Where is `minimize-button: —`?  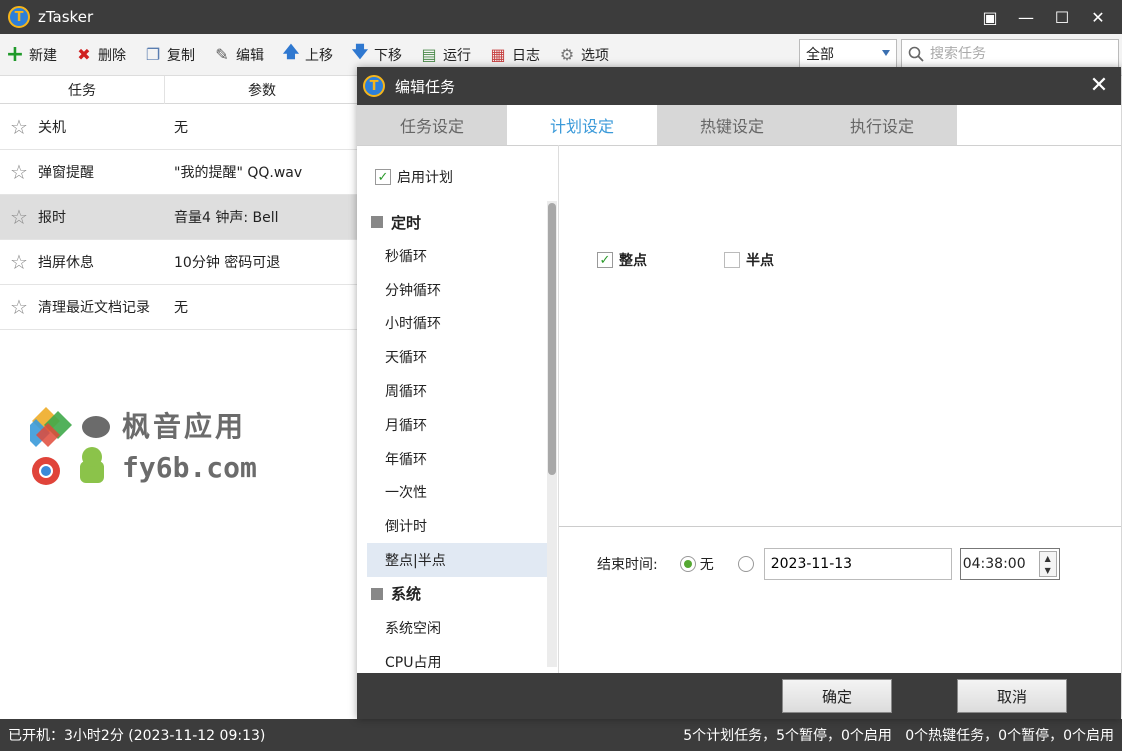
minimize-button: — is located at coordinates (1026, 17).